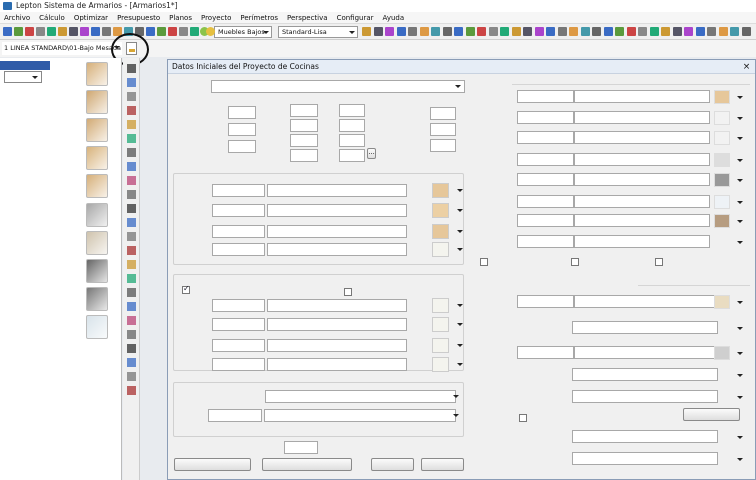 The image size is (756, 480). I want to click on cancel-button, so click(442, 464).